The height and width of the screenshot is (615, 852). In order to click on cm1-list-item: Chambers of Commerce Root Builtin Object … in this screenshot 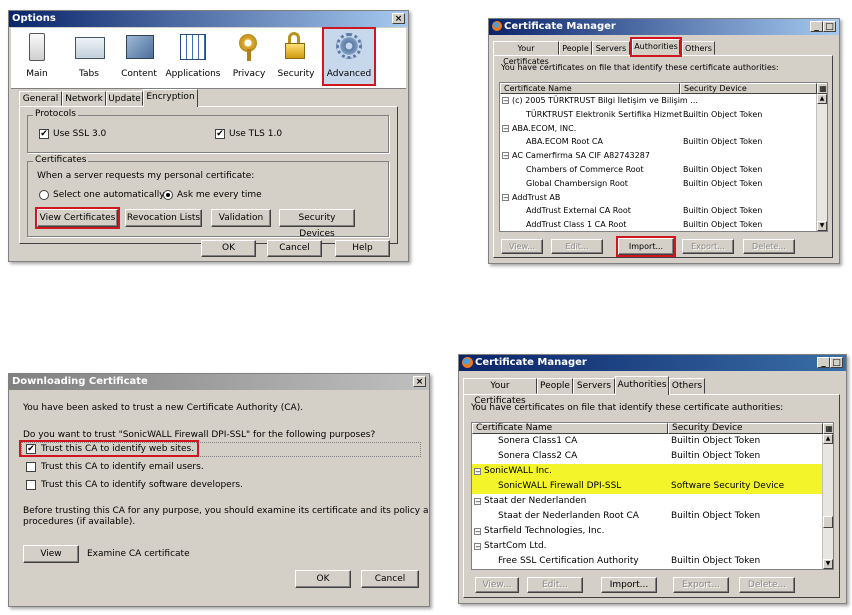, I will do `click(658, 170)`.